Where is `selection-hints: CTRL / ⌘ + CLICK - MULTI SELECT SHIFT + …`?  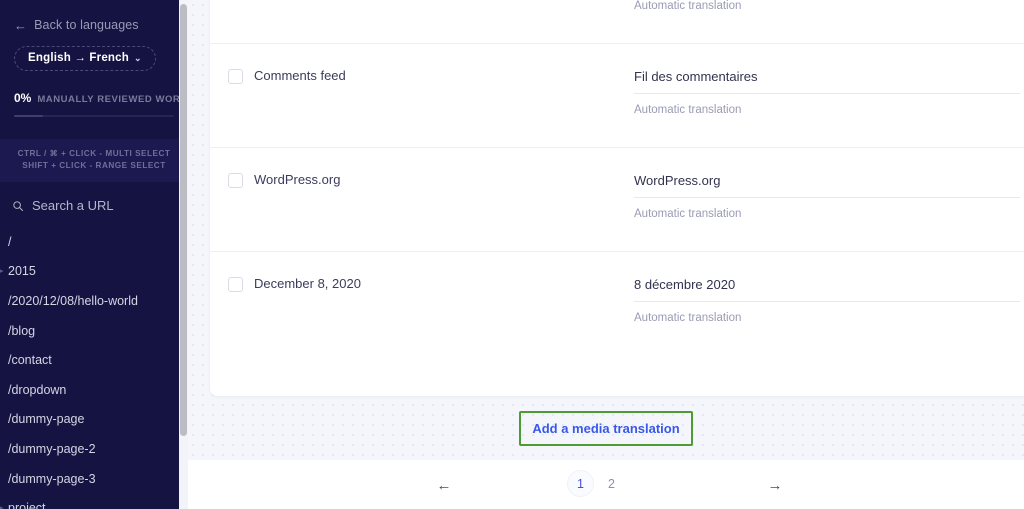
selection-hints: CTRL / ⌘ + CLICK - MULTI SELECT SHIFT + … is located at coordinates (94, 160).